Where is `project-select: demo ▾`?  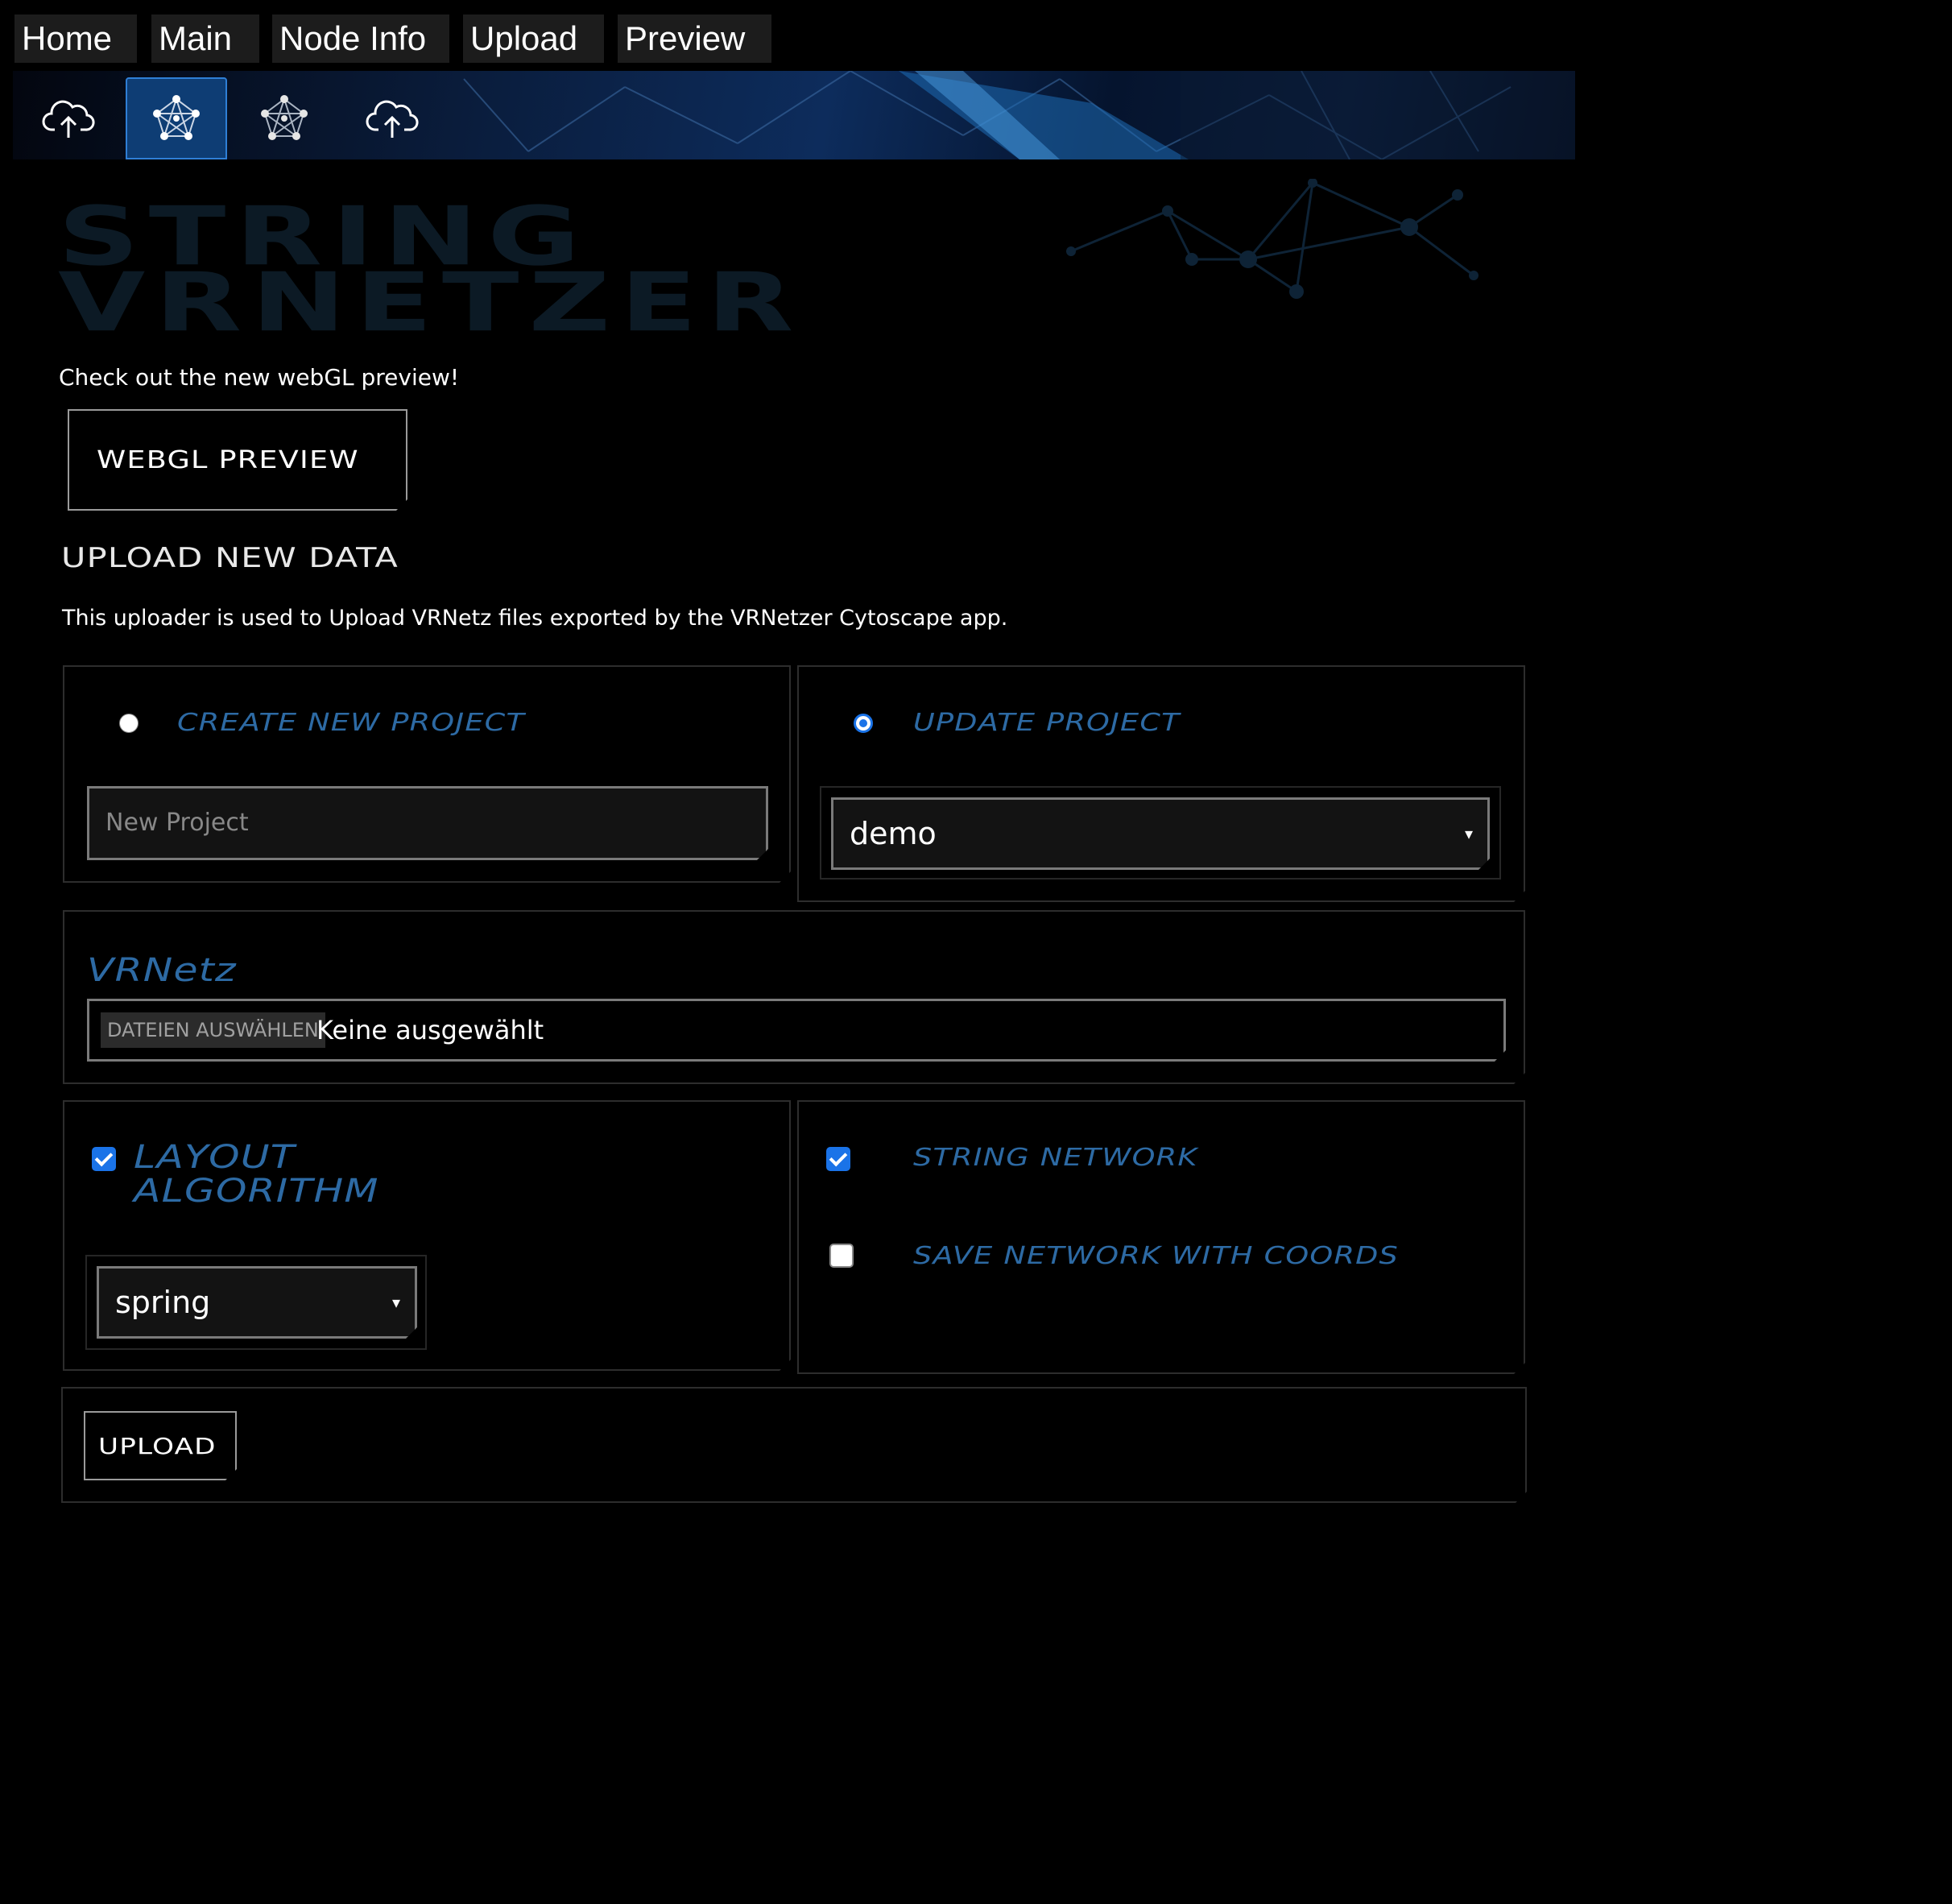 project-select: demo ▾ is located at coordinates (1160, 834).